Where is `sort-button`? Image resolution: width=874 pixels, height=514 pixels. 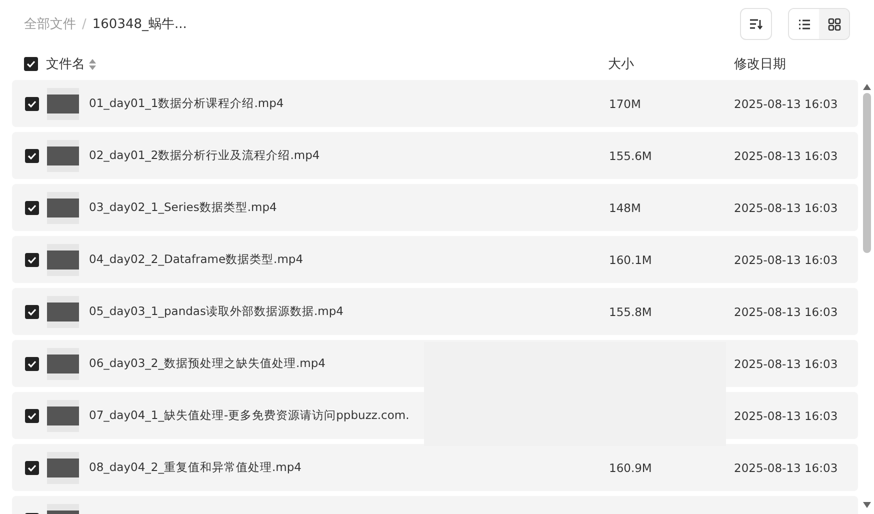
sort-button is located at coordinates (756, 24).